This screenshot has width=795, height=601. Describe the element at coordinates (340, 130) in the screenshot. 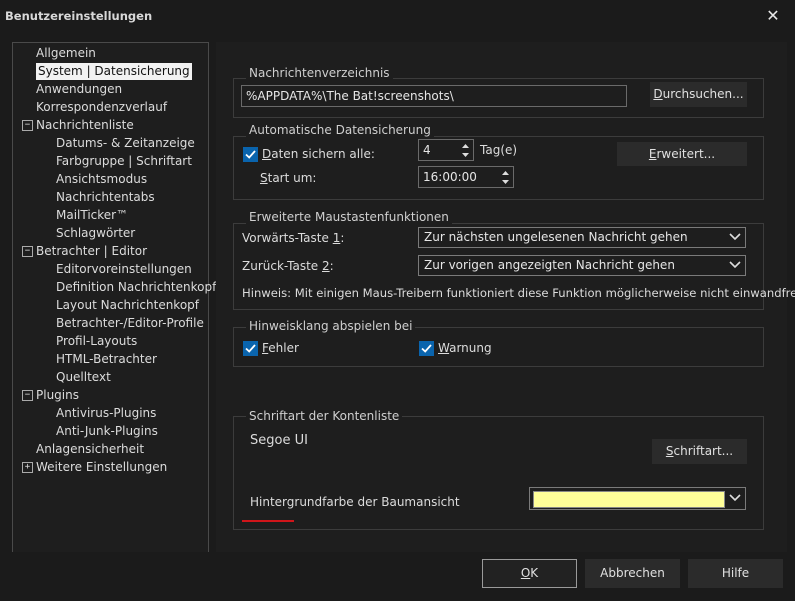

I see `backup-legend: Automatische Datensicherung` at that location.